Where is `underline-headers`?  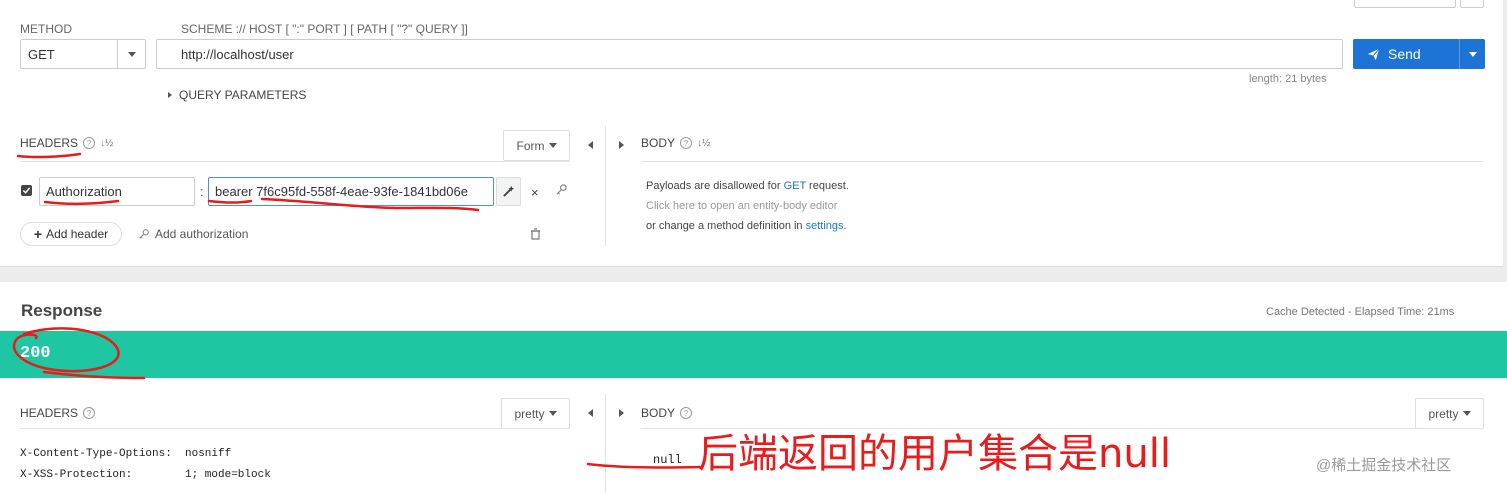 underline-headers is located at coordinates (49, 155).